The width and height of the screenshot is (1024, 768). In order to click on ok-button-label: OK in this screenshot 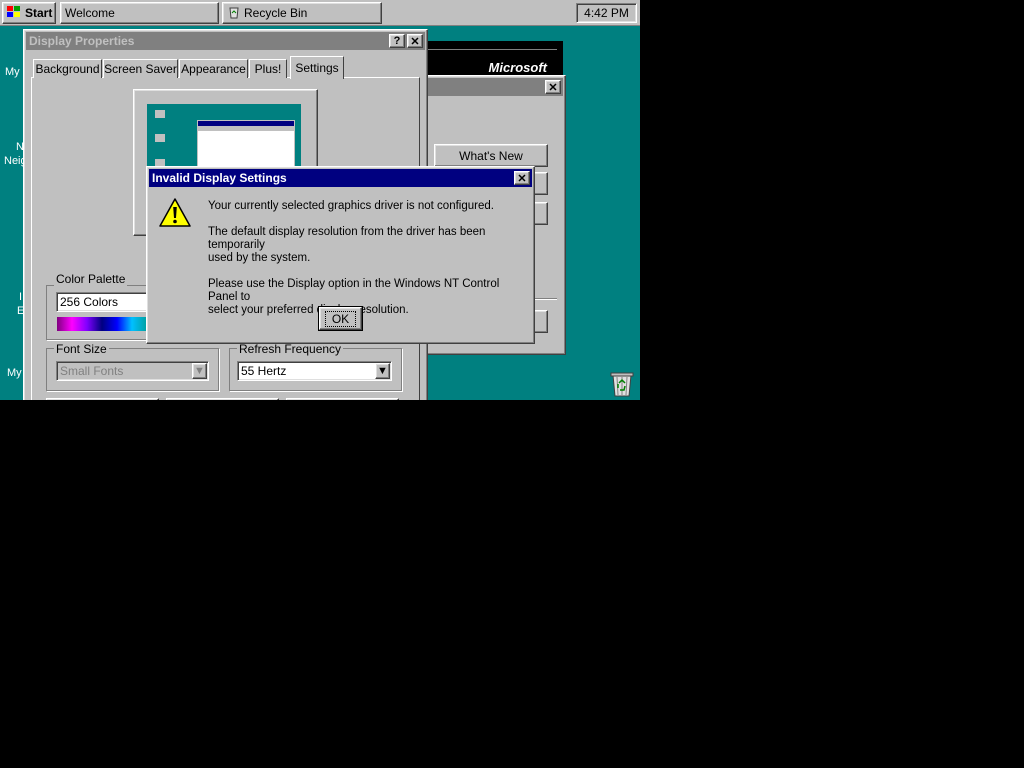, I will do `click(340, 318)`.